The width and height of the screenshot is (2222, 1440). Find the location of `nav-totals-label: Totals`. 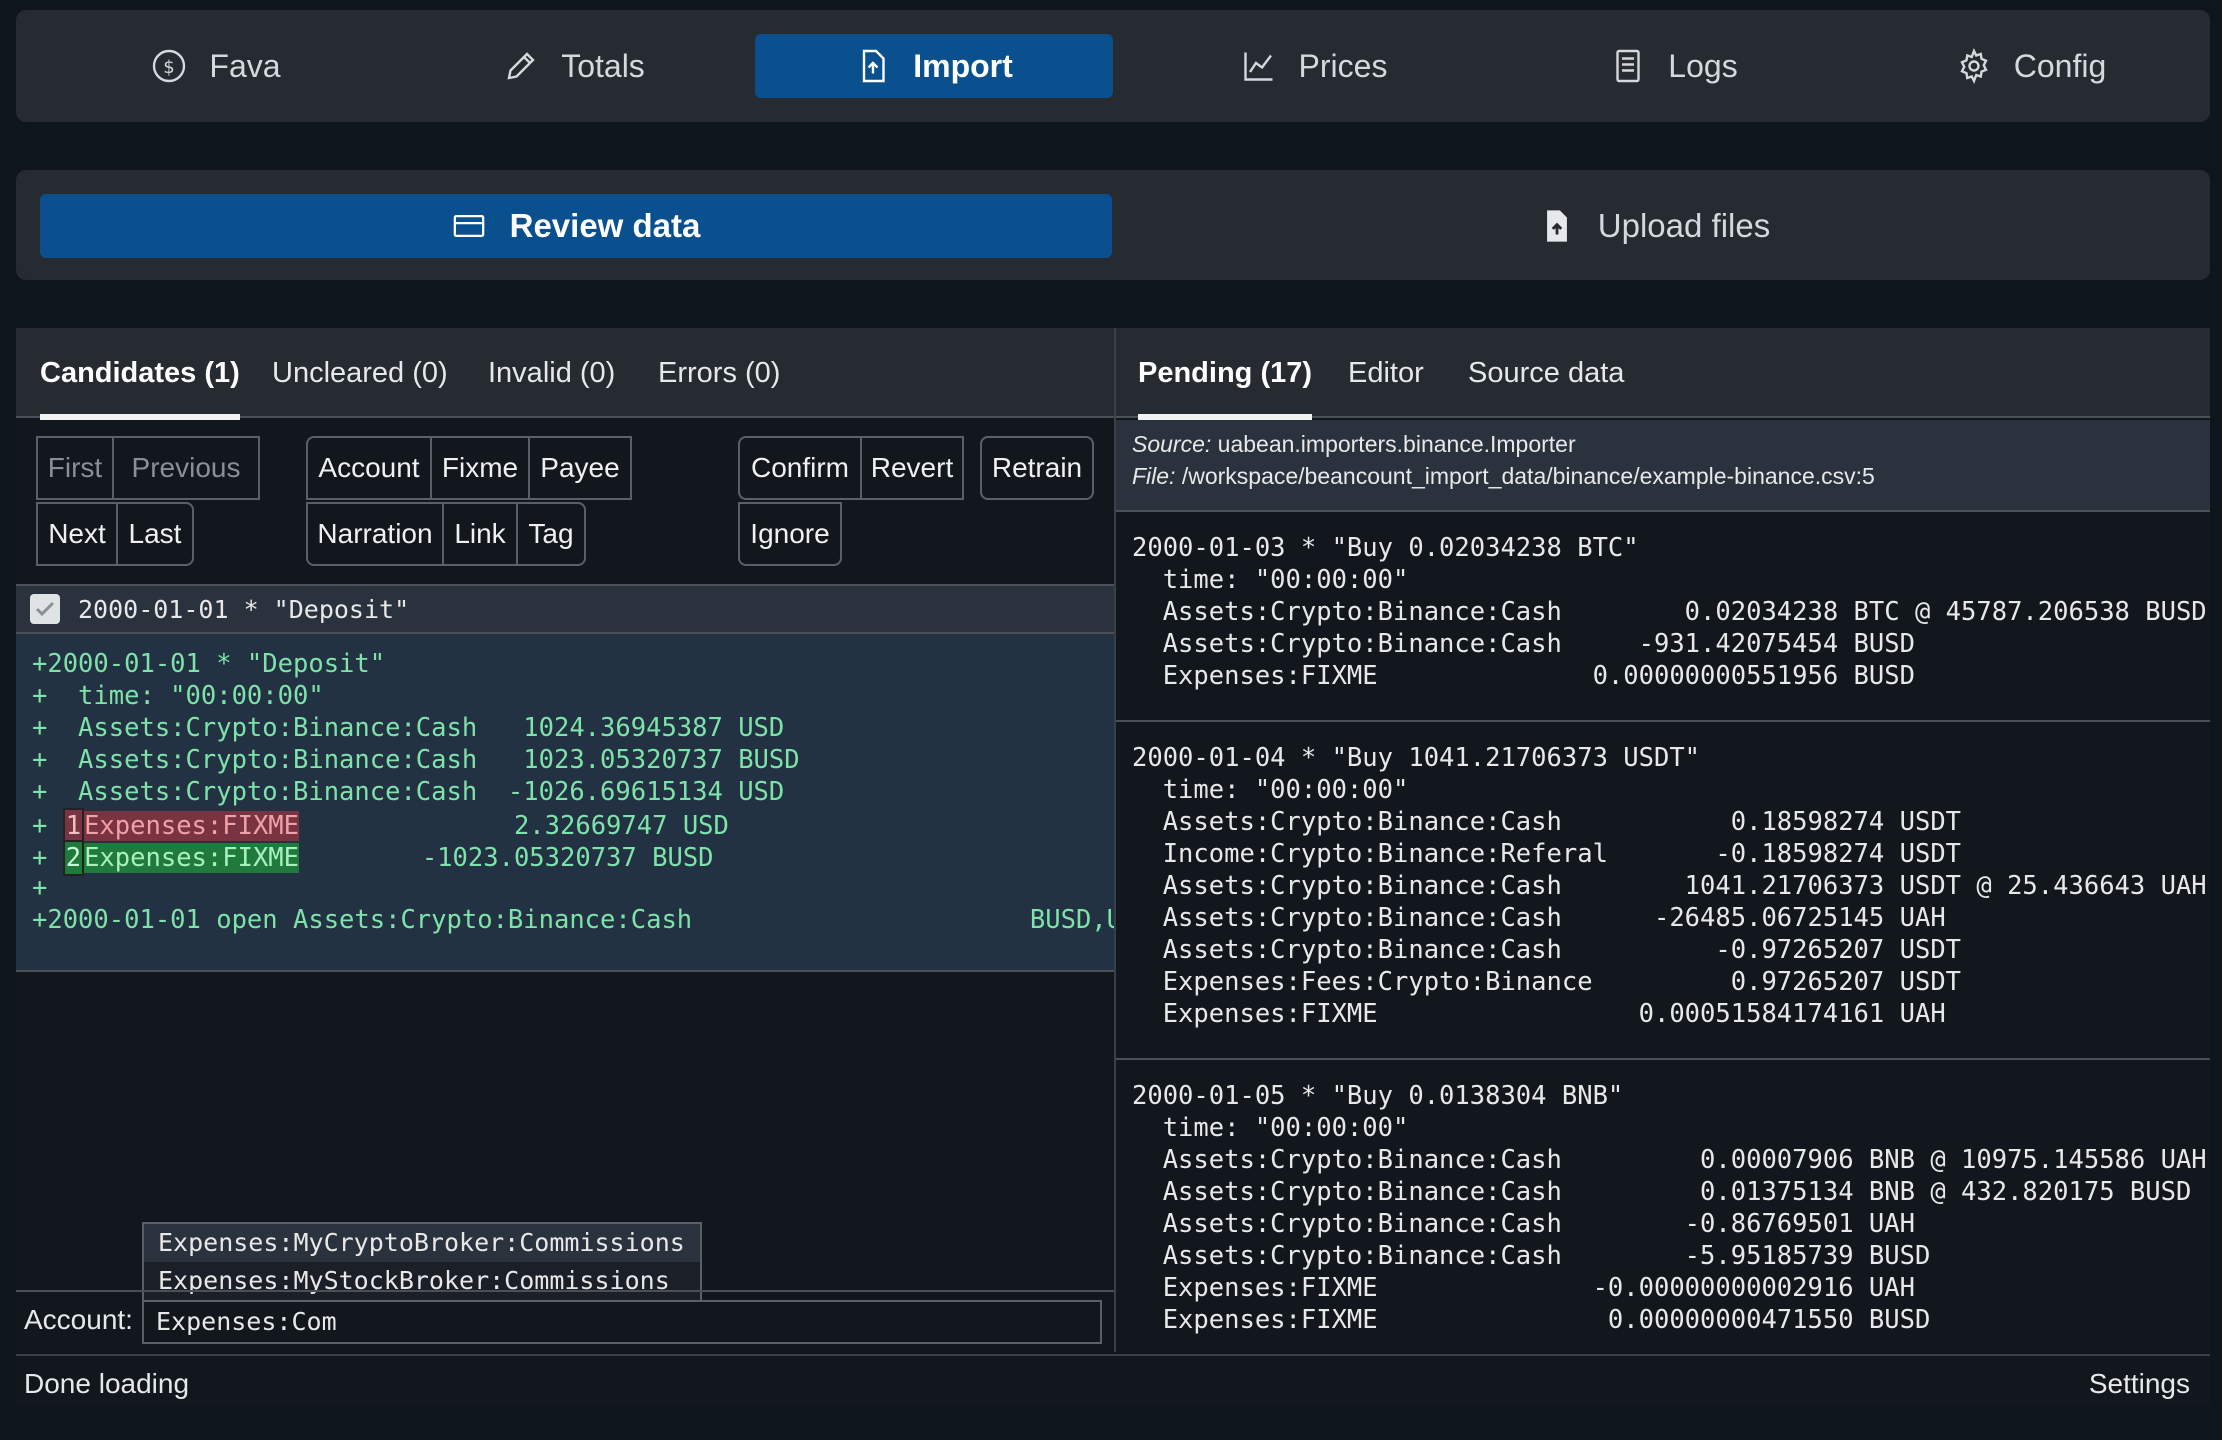

nav-totals-label: Totals is located at coordinates (603, 65).